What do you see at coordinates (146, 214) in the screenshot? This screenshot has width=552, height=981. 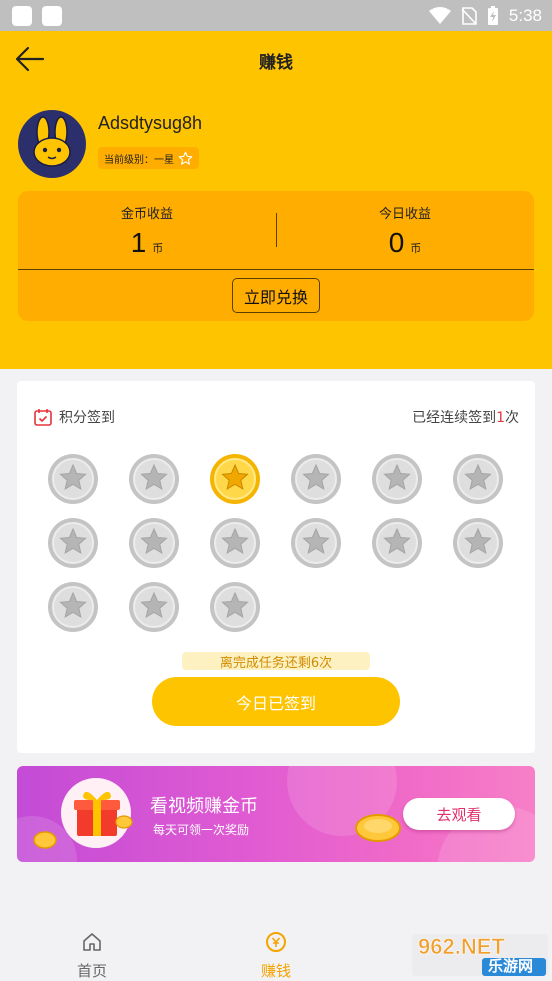 I see `coin-earnings-label: 金币收益` at bounding box center [146, 214].